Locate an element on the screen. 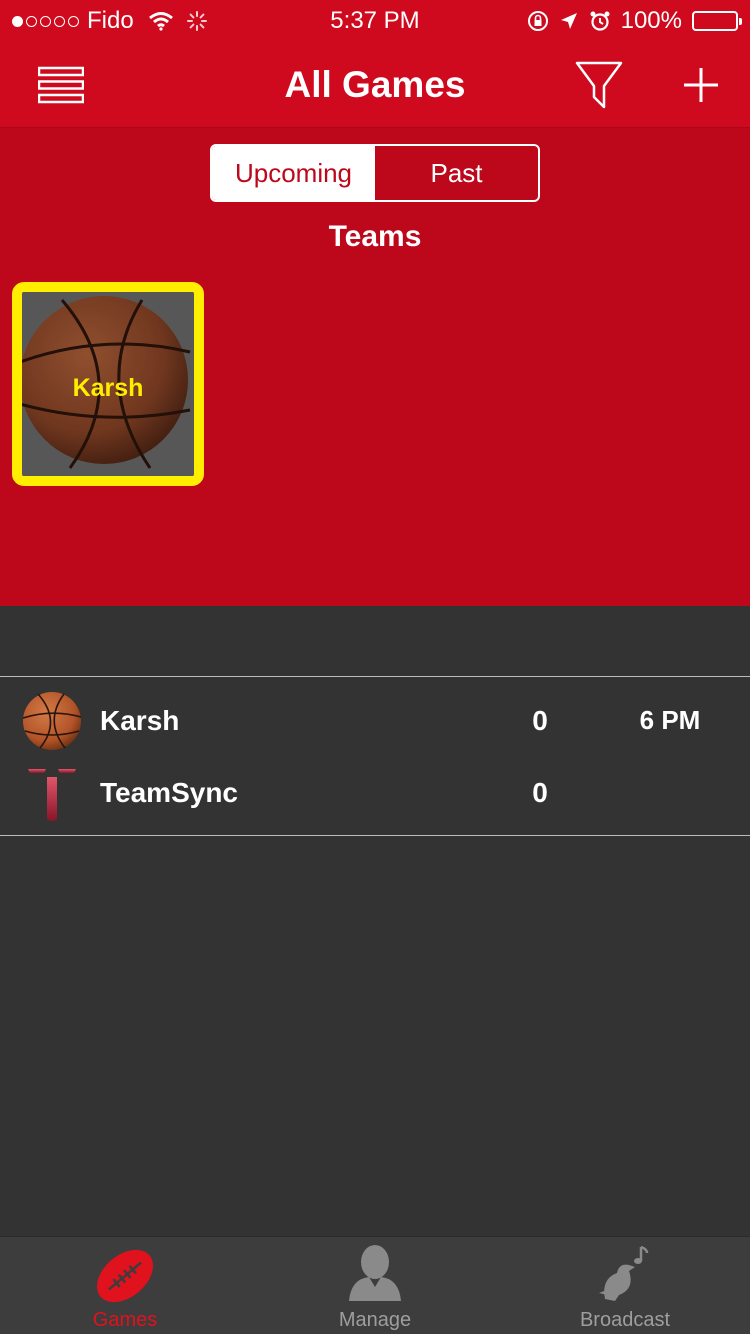  status-right: 100% is located at coordinates (634, 21).